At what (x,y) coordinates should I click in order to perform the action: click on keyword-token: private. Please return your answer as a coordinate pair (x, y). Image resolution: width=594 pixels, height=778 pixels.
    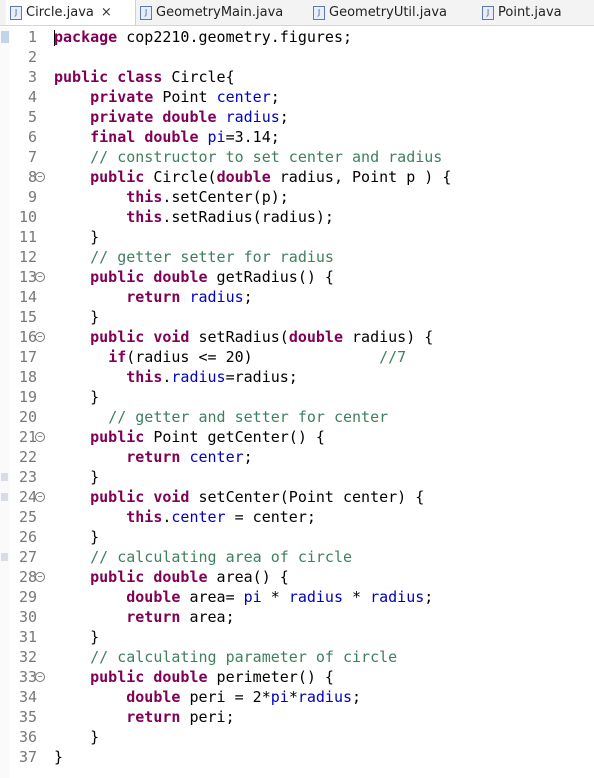
    Looking at the image, I should click on (122, 97).